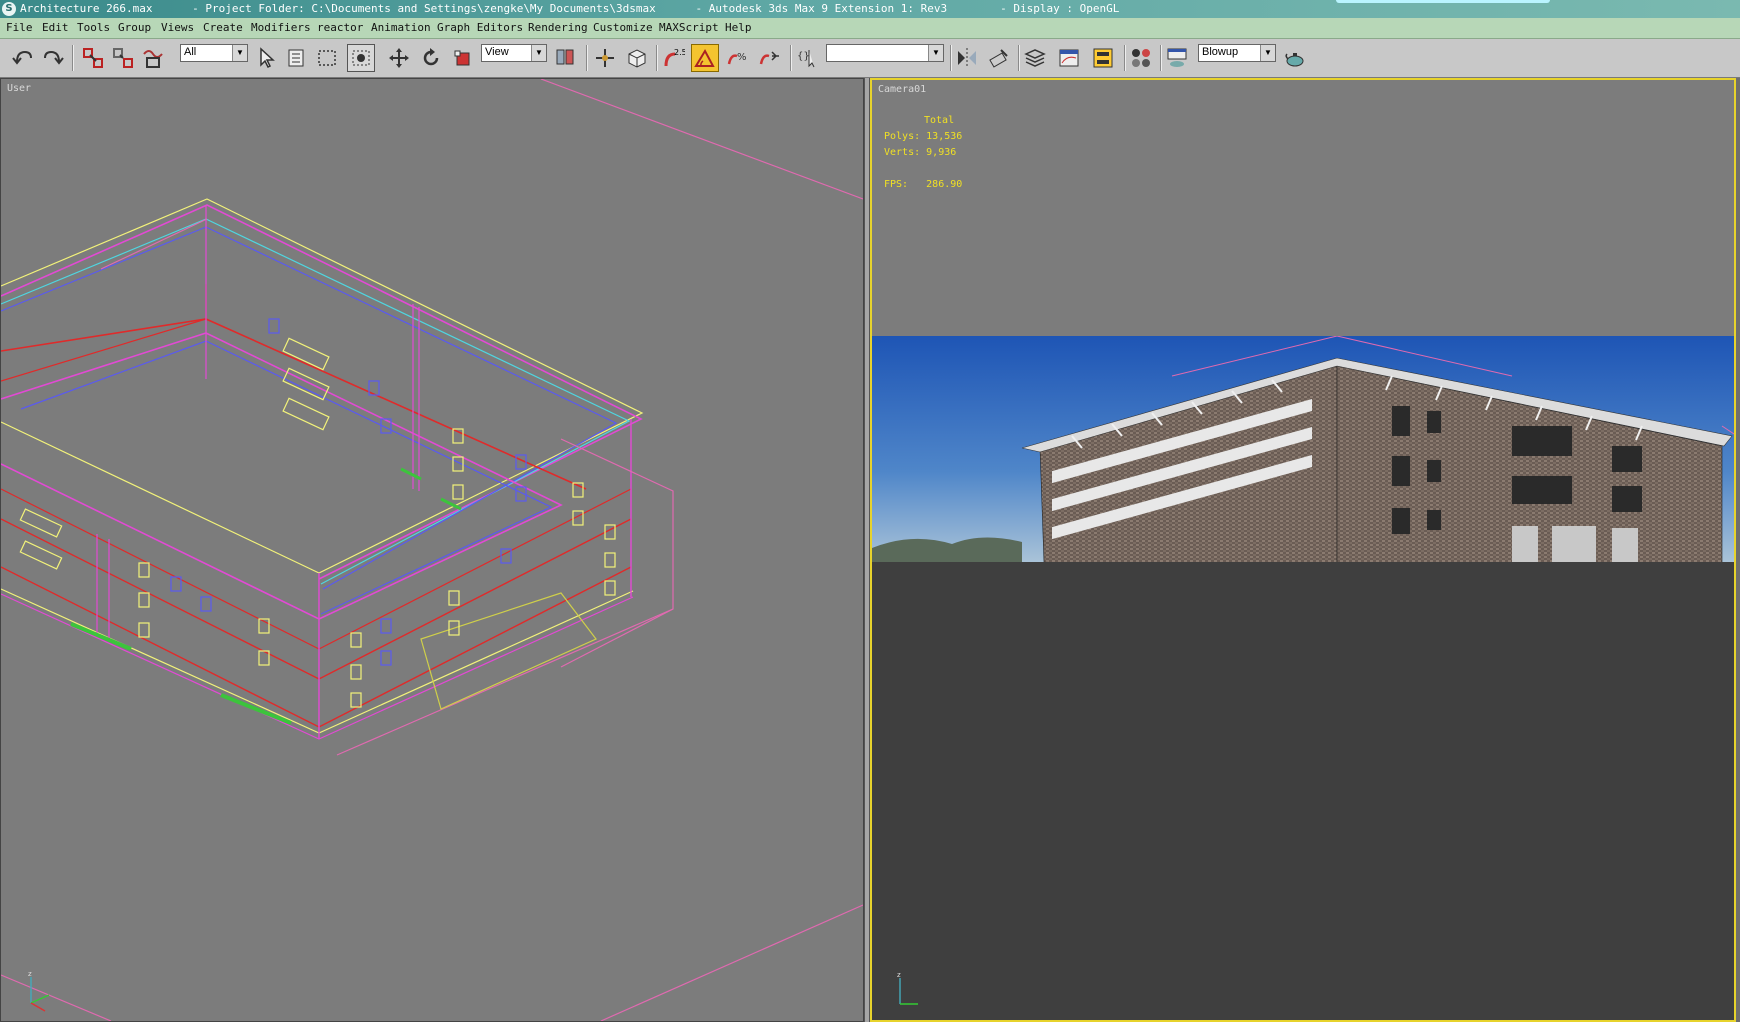 The width and height of the screenshot is (1740, 1022). I want to click on scale-icon, so click(463, 58).